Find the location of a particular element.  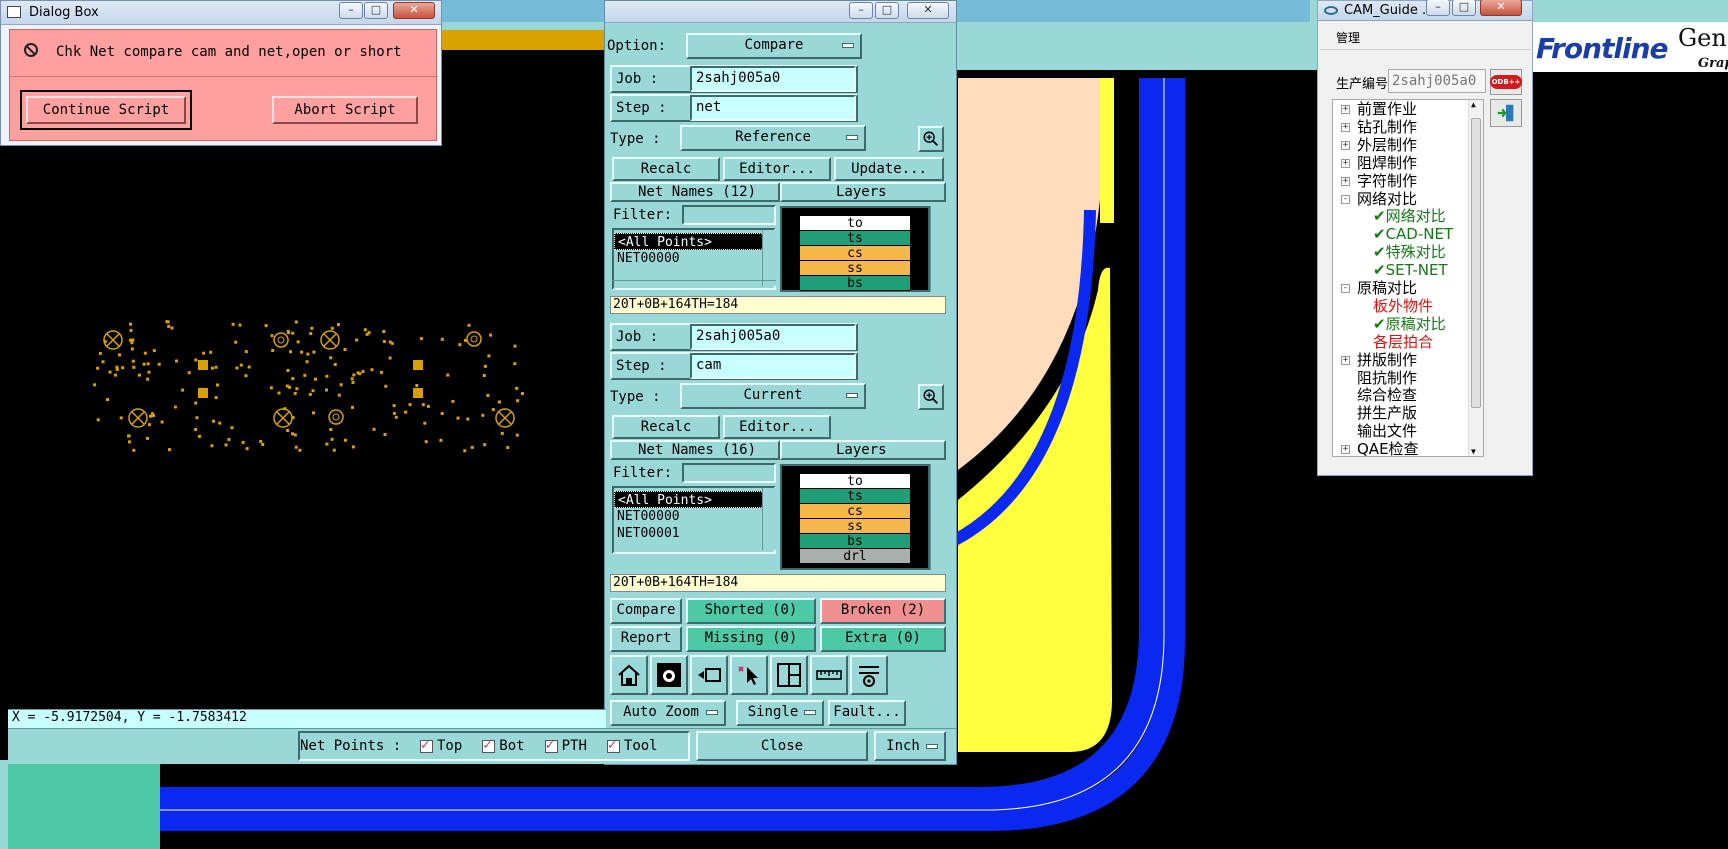

ref-layer-item: to is located at coordinates (855, 223).